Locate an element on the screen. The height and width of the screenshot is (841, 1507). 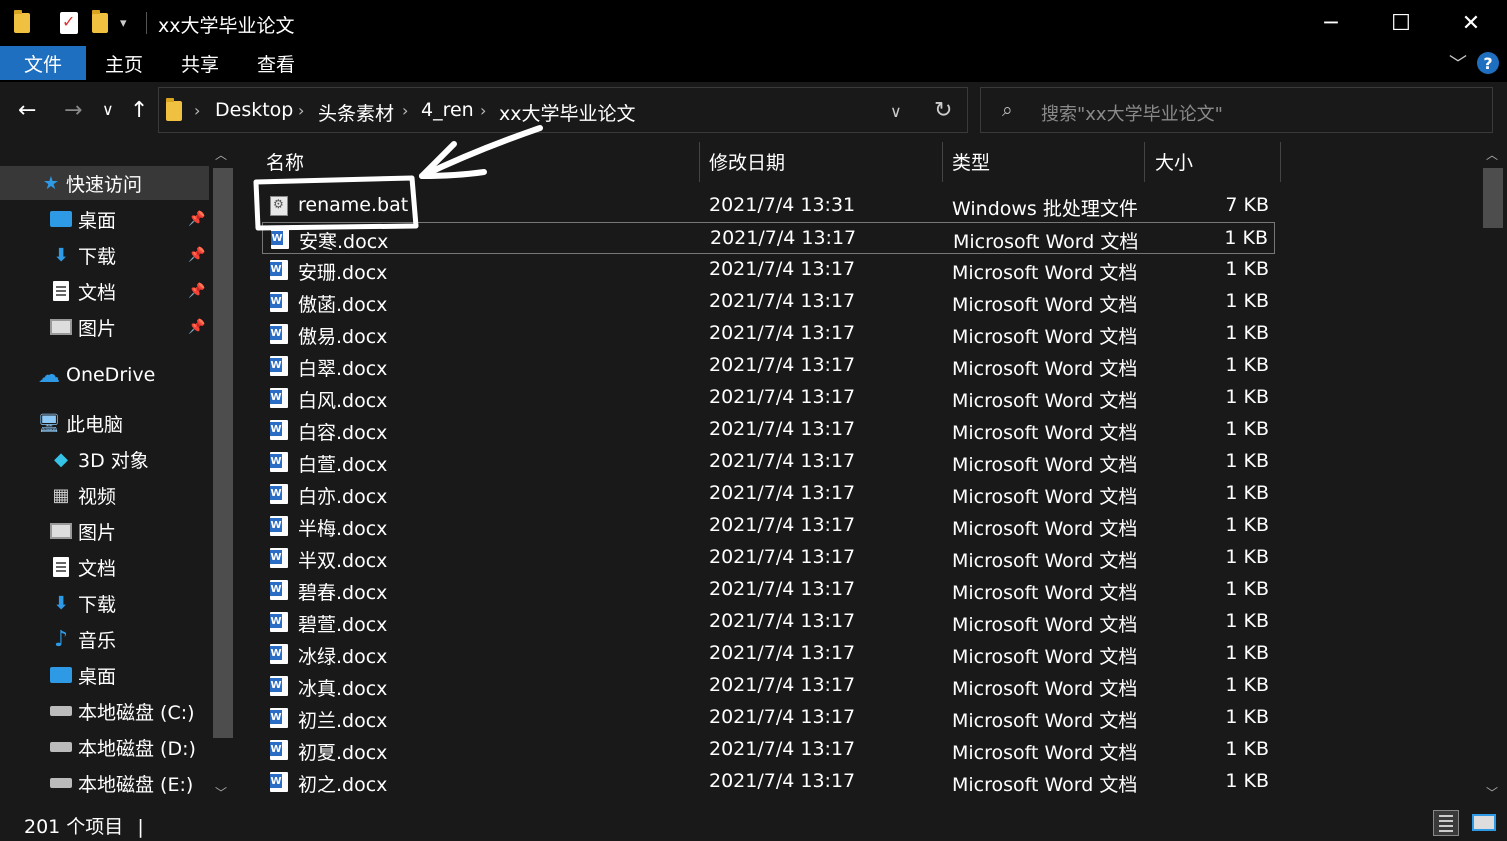
cloud-icon: ☁ is located at coordinates (49, 375).